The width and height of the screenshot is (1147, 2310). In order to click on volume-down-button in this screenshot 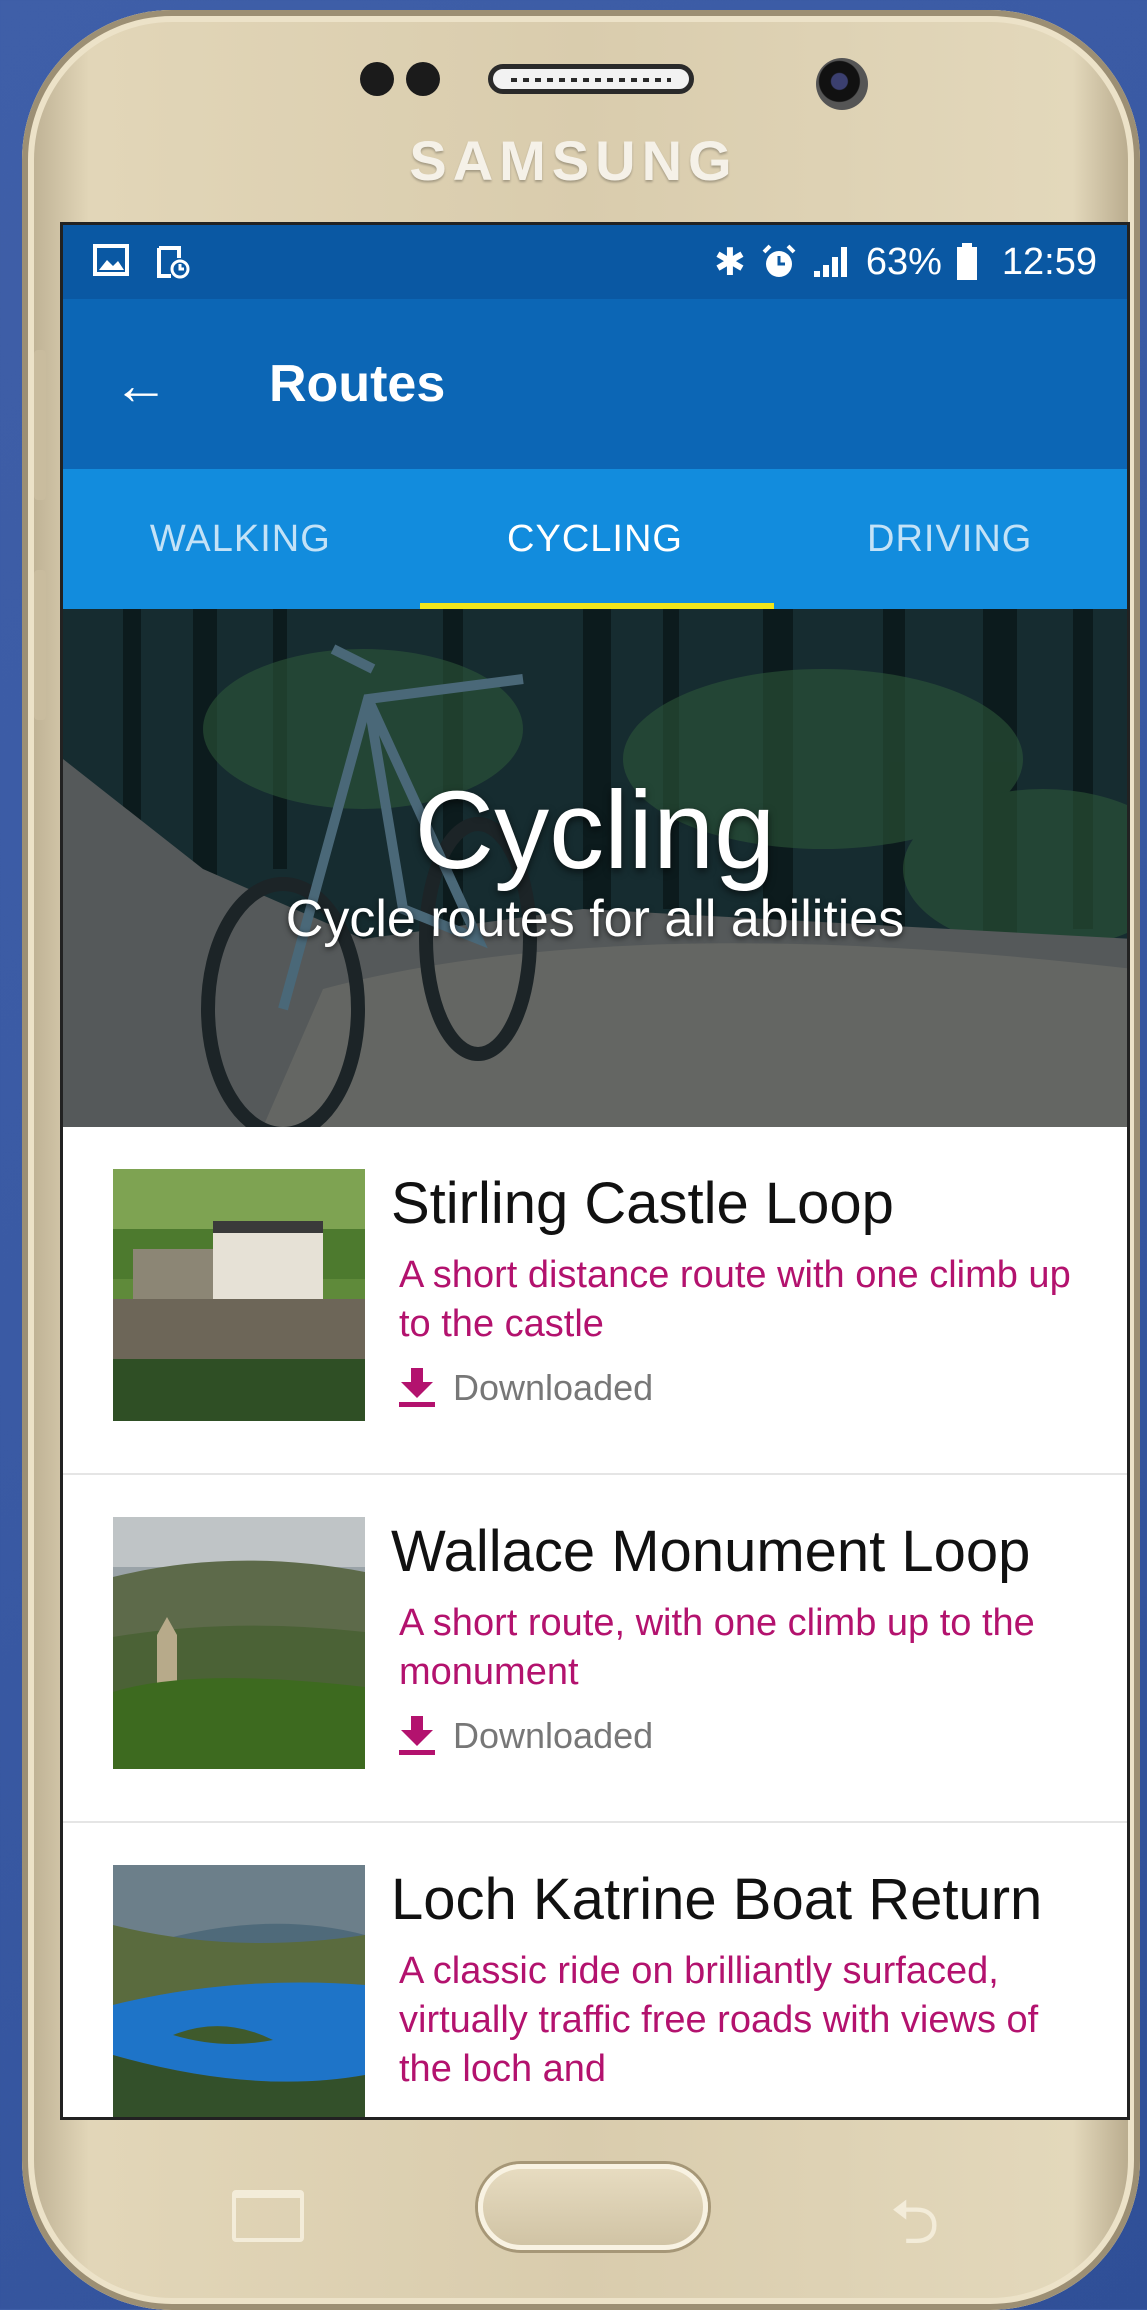, I will do `click(40, 645)`.